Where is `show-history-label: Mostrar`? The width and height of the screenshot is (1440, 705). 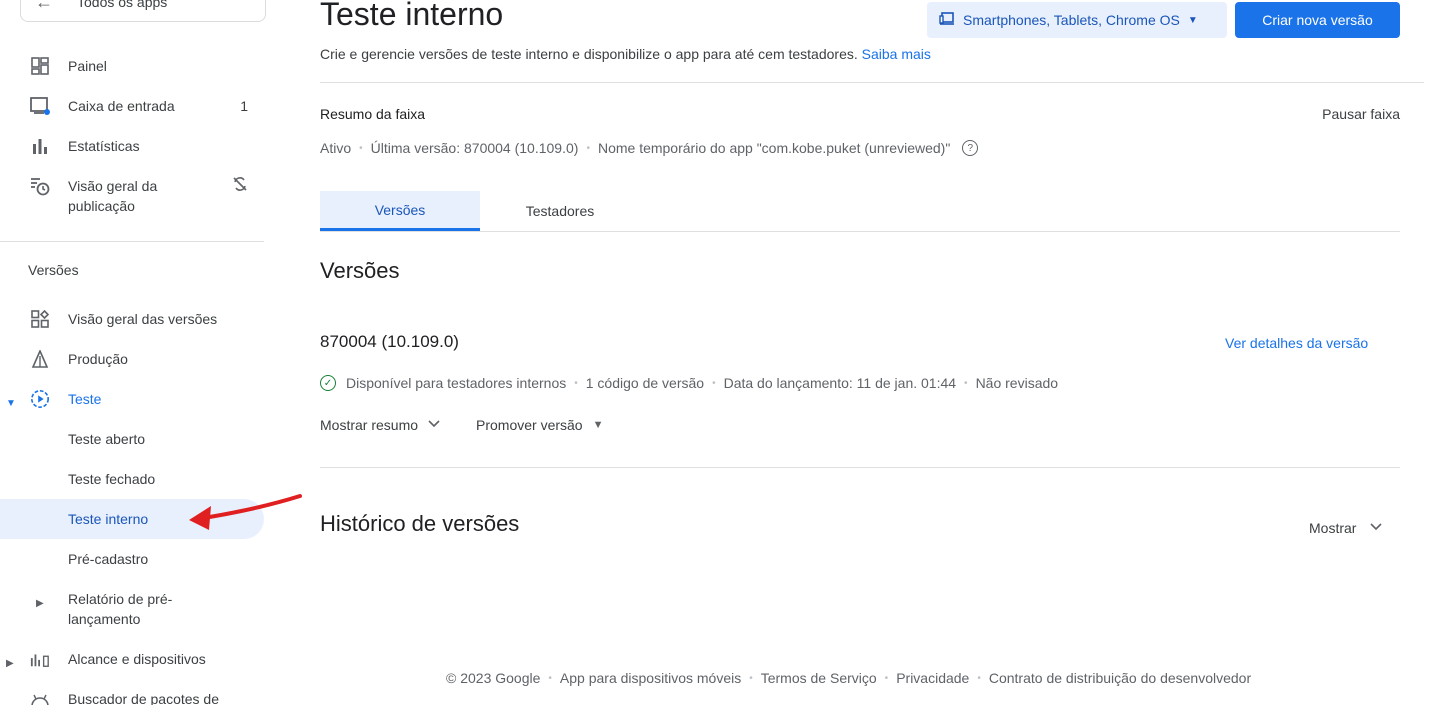 show-history-label: Mostrar is located at coordinates (1333, 528).